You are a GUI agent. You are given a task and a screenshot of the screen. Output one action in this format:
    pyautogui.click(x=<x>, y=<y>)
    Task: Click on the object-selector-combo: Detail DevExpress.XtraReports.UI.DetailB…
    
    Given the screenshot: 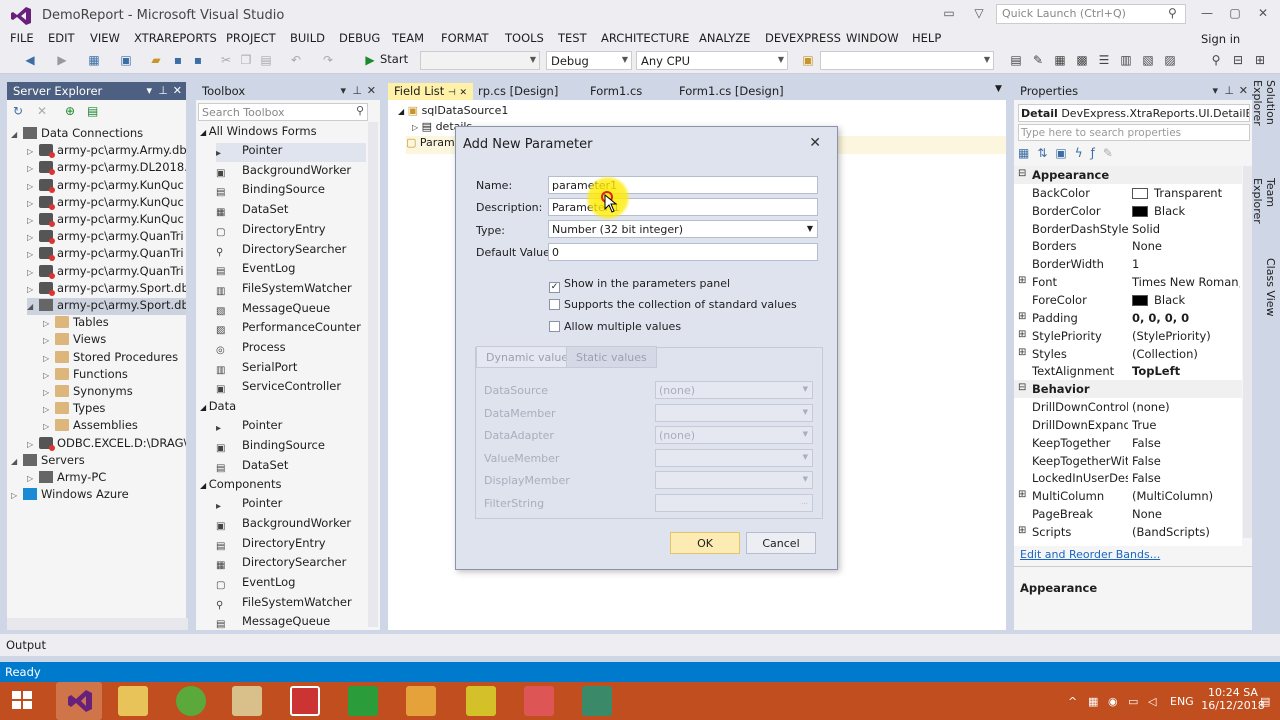 What is the action you would take?
    pyautogui.click(x=1134, y=113)
    